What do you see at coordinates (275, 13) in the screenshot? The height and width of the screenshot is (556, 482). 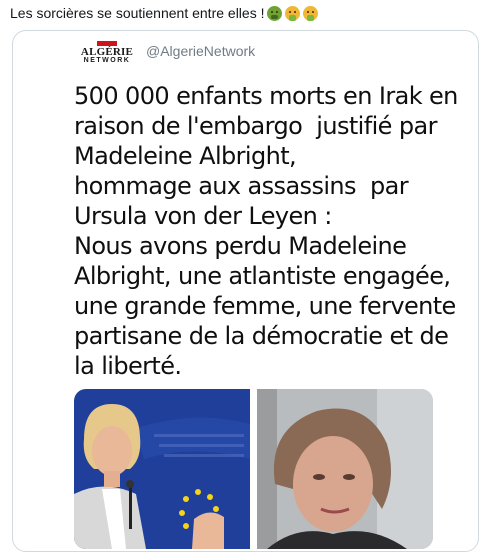 I see `sick-face-icon` at bounding box center [275, 13].